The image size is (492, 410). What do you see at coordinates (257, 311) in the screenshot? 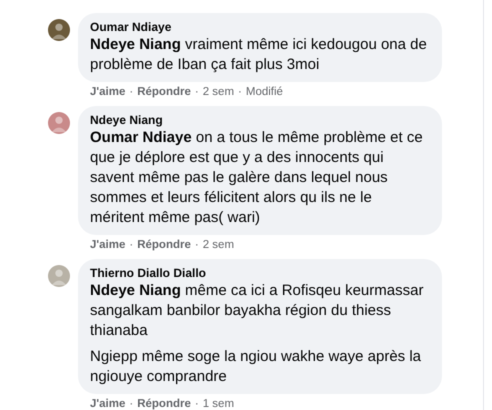
I see `comment-text: Ndeye Niang même ca ici a Rofisqeu keurmassar sangalkam banbilor bayakha région du thiess thianaba` at bounding box center [257, 311].